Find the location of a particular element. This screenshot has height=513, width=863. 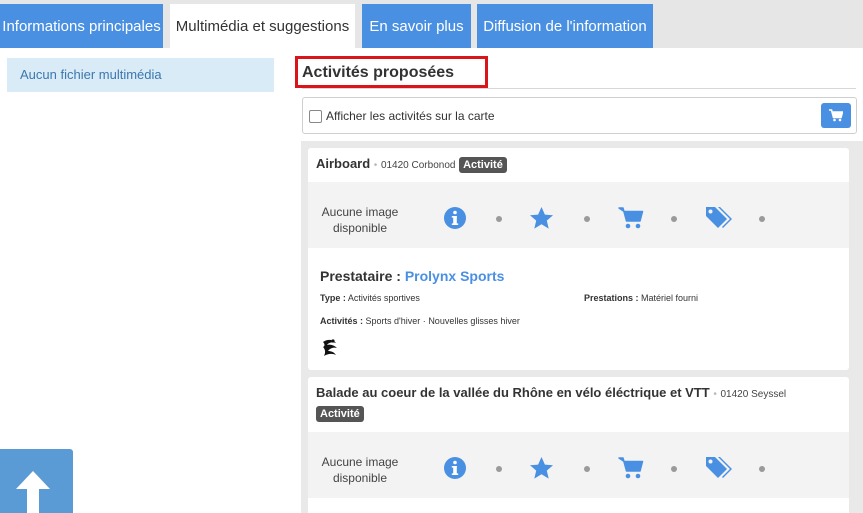

type-value: Activités sportives is located at coordinates (383, 298).